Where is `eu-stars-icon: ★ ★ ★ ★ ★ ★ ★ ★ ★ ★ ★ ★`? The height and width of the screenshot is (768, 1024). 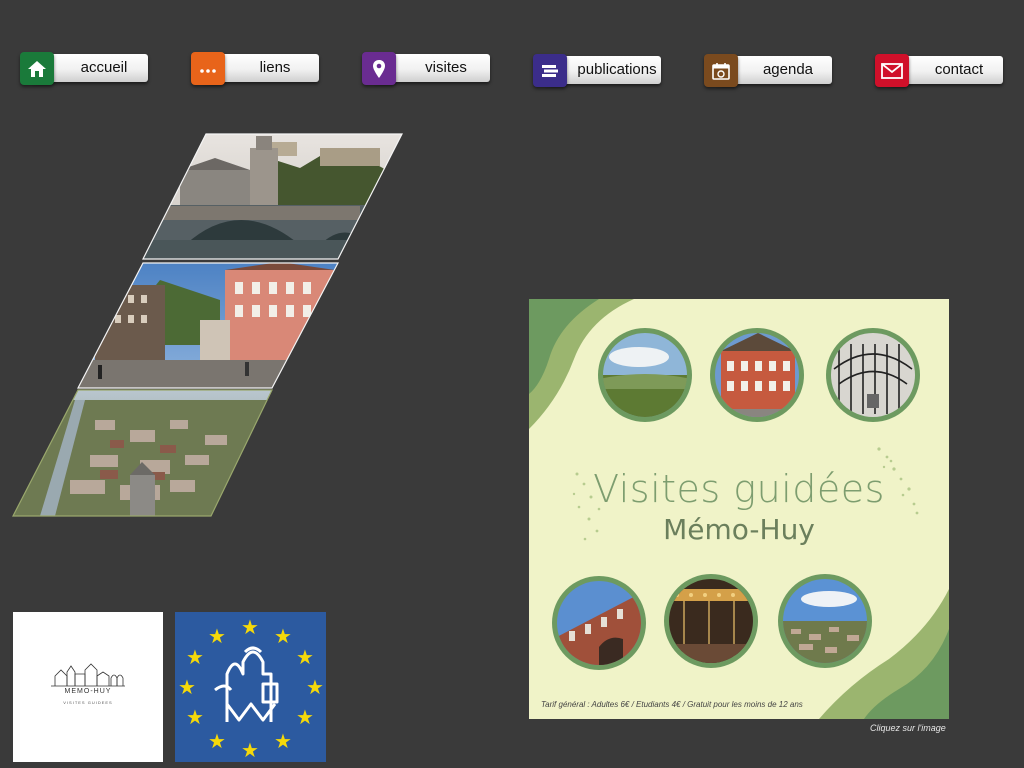 eu-stars-icon: ★ ★ ★ ★ ★ ★ ★ ★ ★ ★ ★ ★ is located at coordinates (251, 688).